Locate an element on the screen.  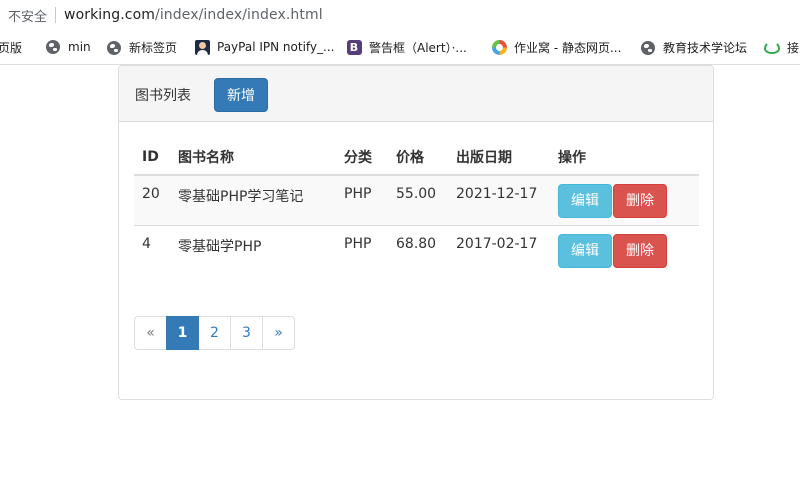
security-indicator: 不安全 is located at coordinates (27, 15).